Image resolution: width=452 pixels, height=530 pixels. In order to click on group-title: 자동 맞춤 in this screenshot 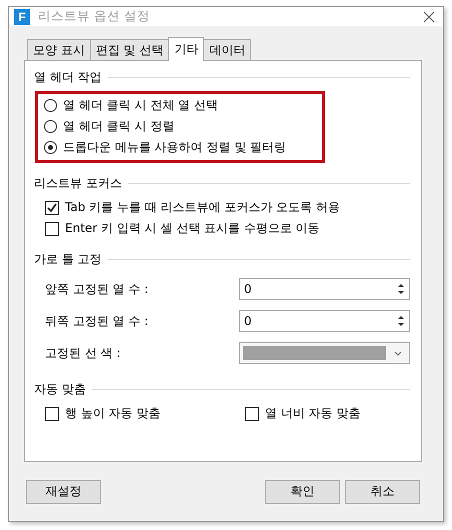, I will do `click(60, 389)`.